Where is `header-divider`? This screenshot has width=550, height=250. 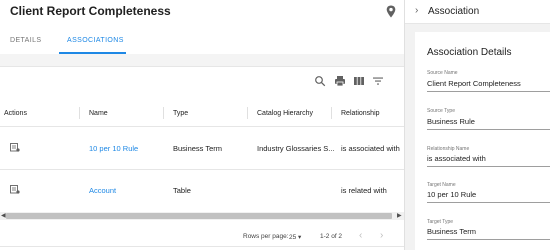
header-divider is located at coordinates (202, 126).